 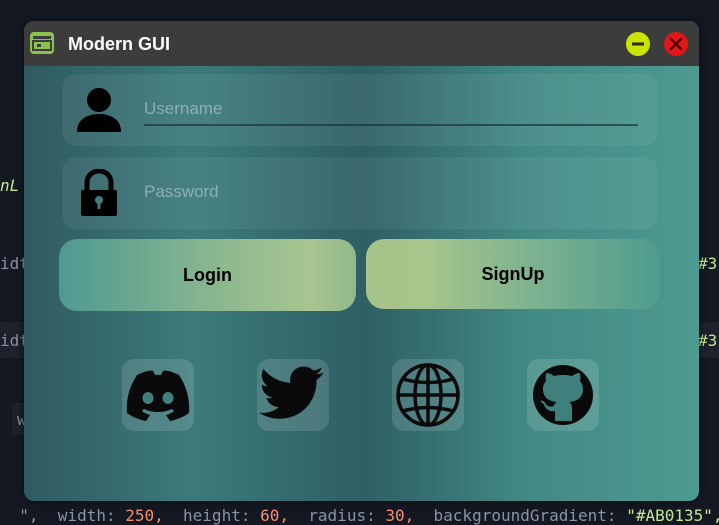 What do you see at coordinates (207, 275) in the screenshot?
I see `login-button: Login` at bounding box center [207, 275].